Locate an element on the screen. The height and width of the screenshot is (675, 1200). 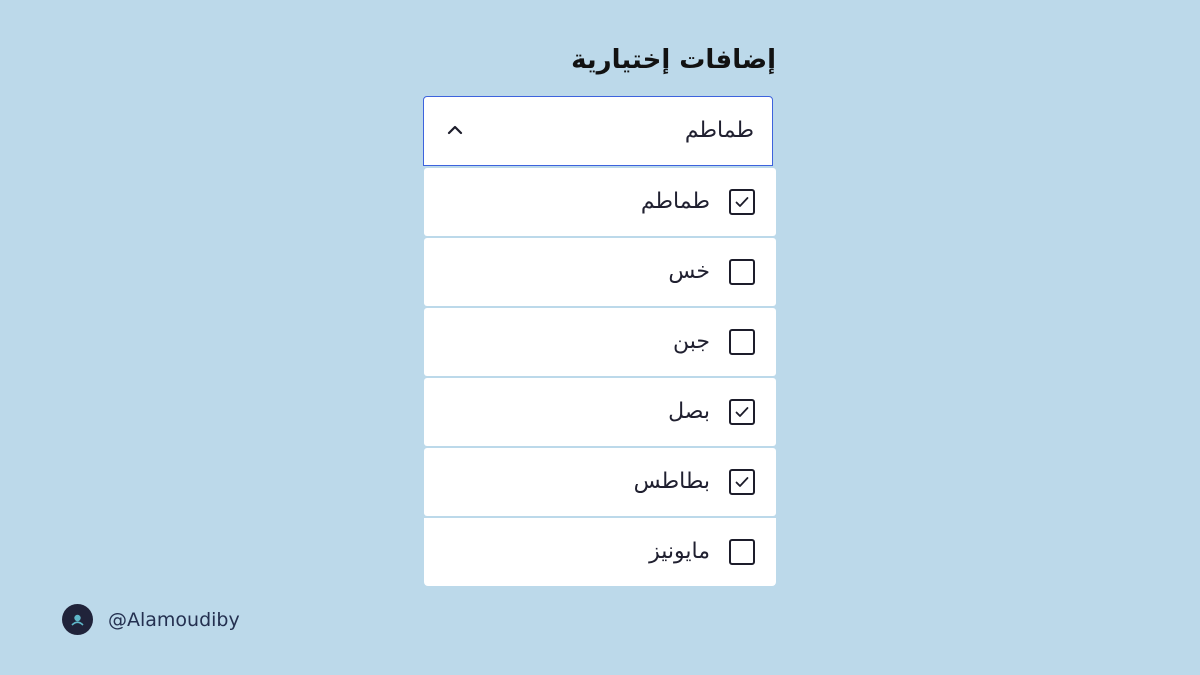
option-item: بصل is located at coordinates (600, 412).